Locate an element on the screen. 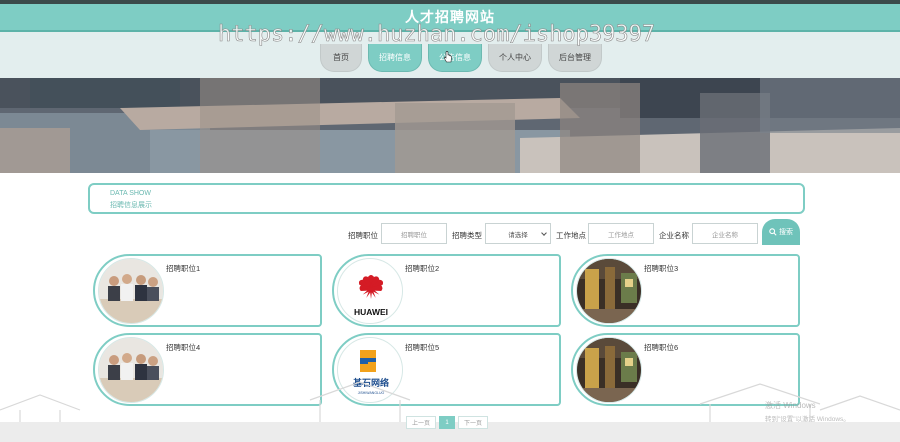  huawei-logo: HUAWEI is located at coordinates (370, 291).